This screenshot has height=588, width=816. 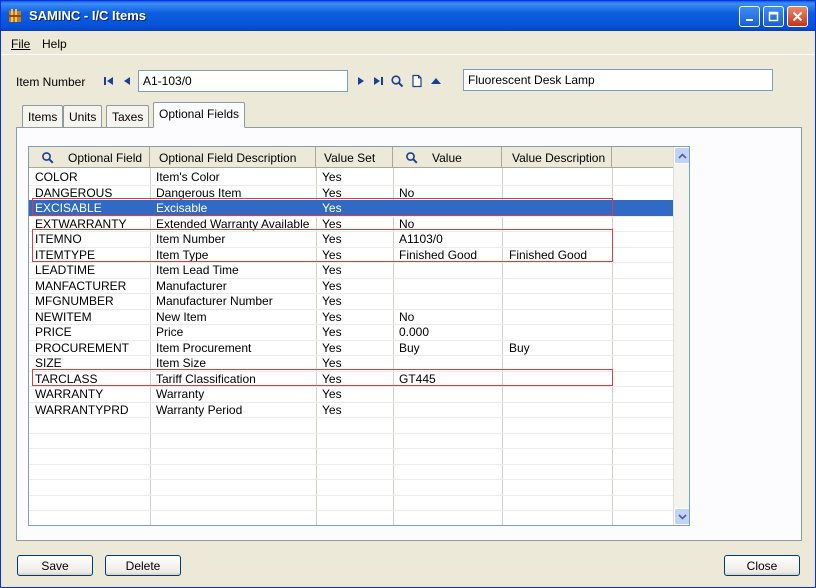 What do you see at coordinates (749, 20) in the screenshot?
I see `minimize-icon` at bounding box center [749, 20].